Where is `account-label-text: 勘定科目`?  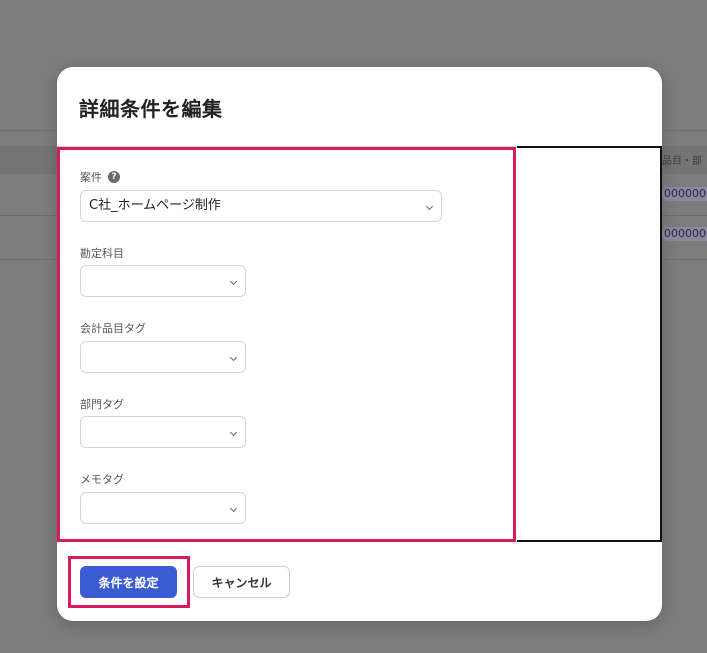 account-label-text: 勘定科目 is located at coordinates (102, 253).